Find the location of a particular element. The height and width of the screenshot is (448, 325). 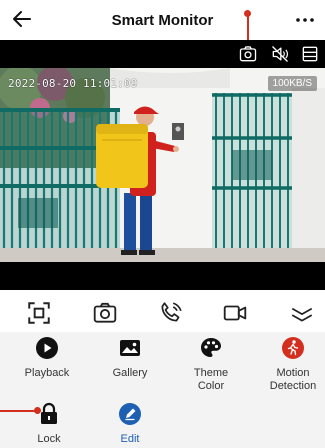

feature-label: Playback is located at coordinates (47, 373).